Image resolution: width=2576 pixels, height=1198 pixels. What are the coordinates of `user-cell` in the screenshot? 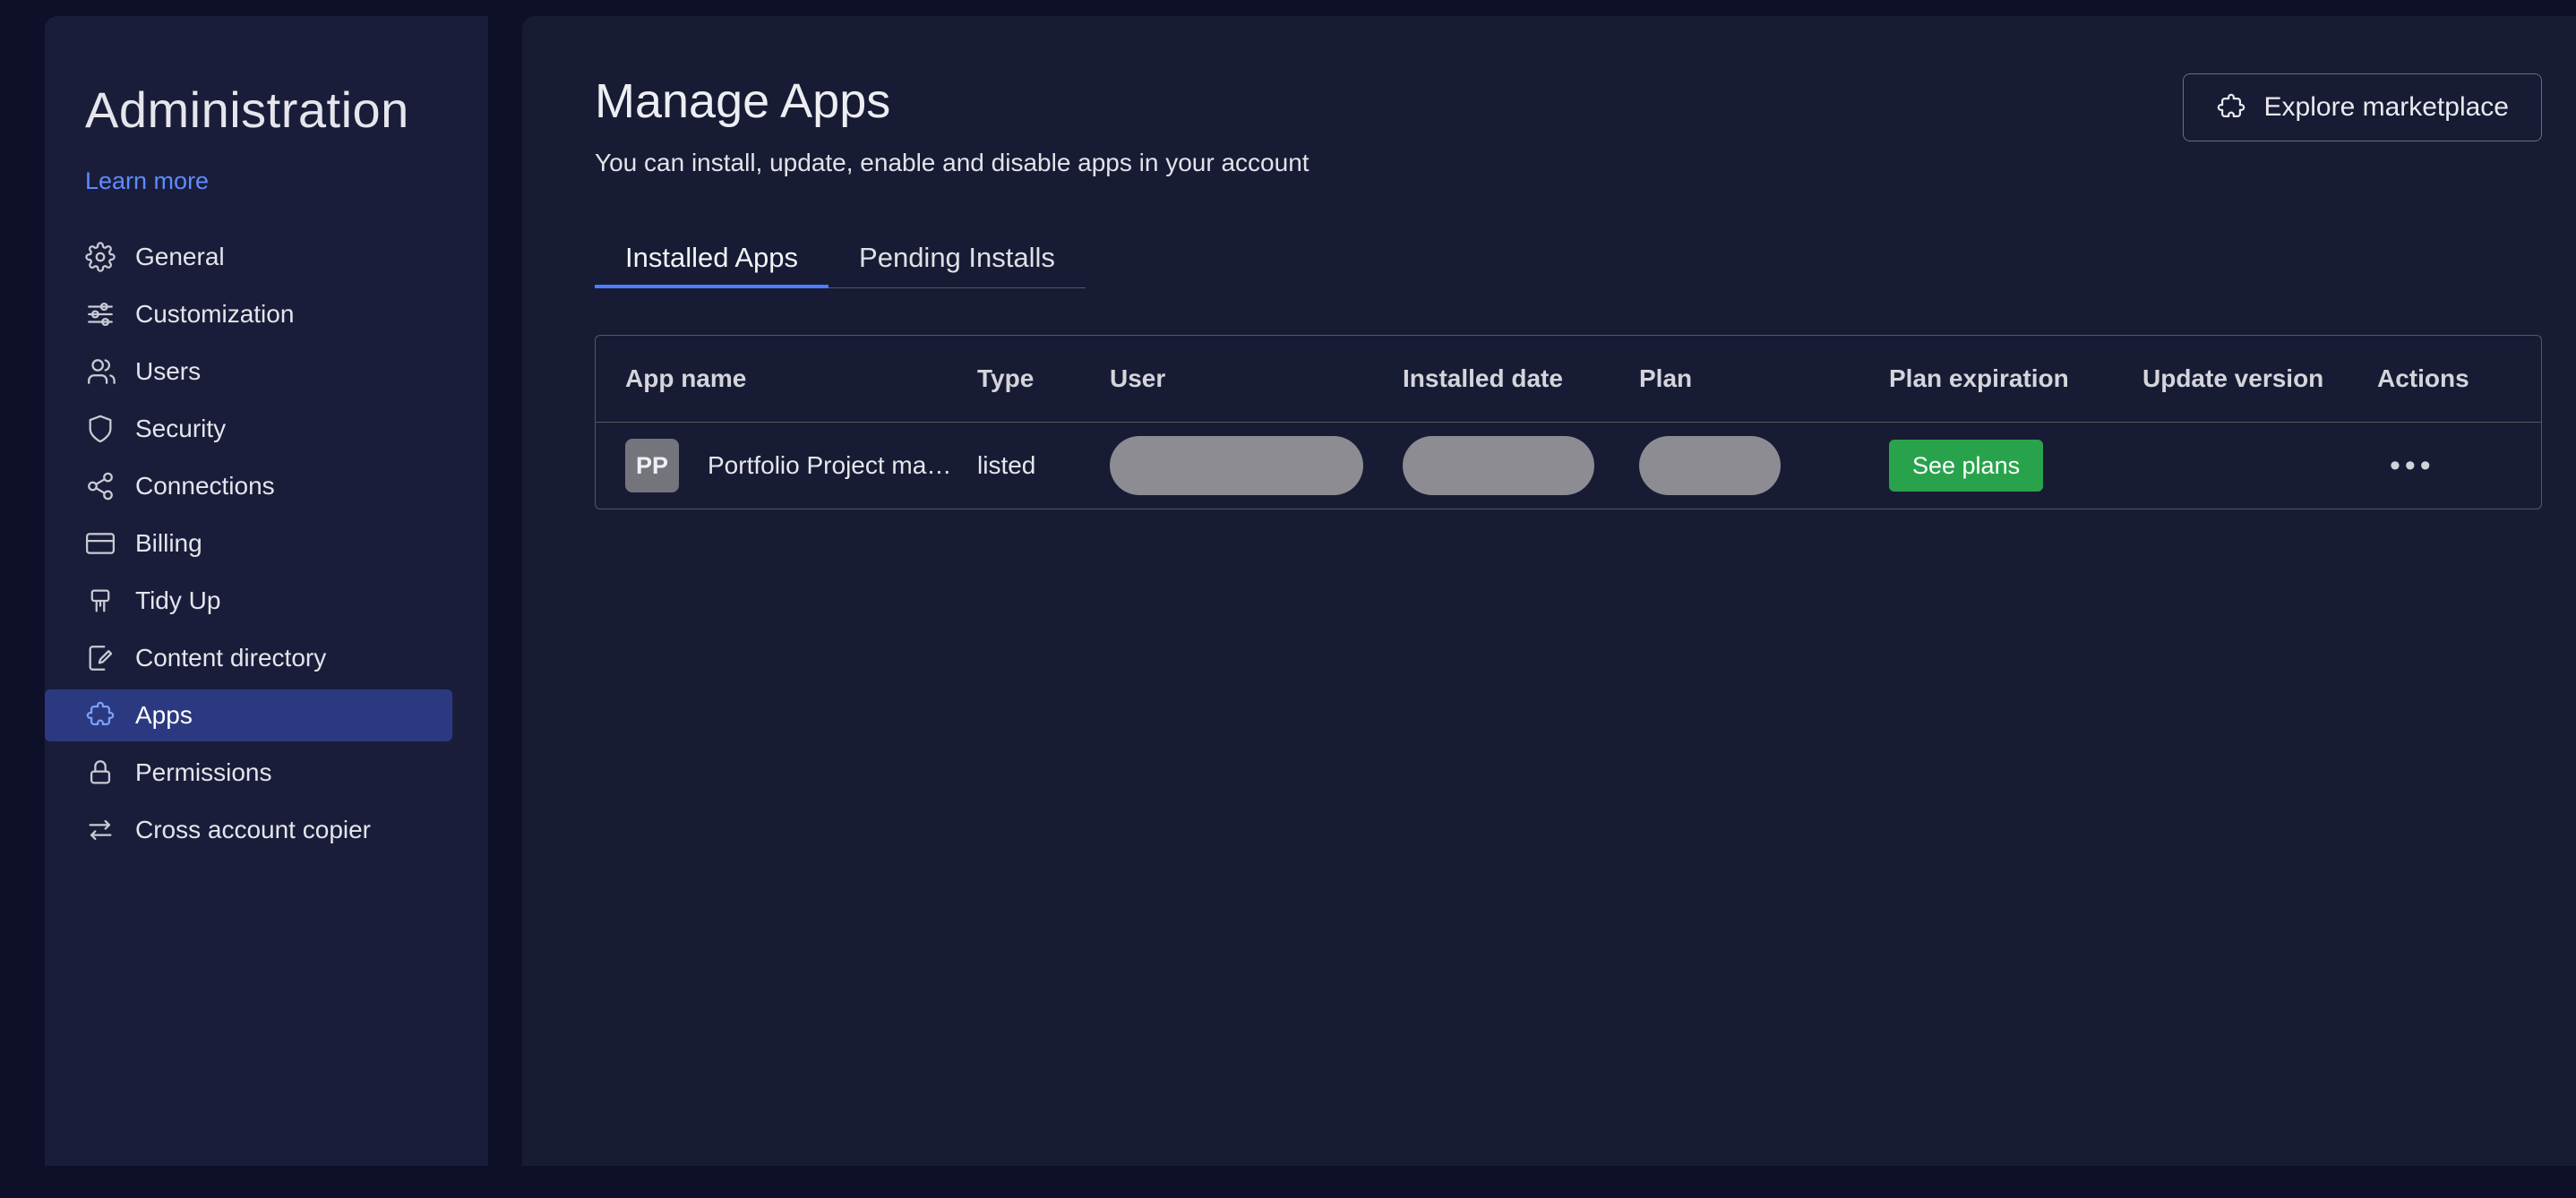 It's located at (1256, 465).